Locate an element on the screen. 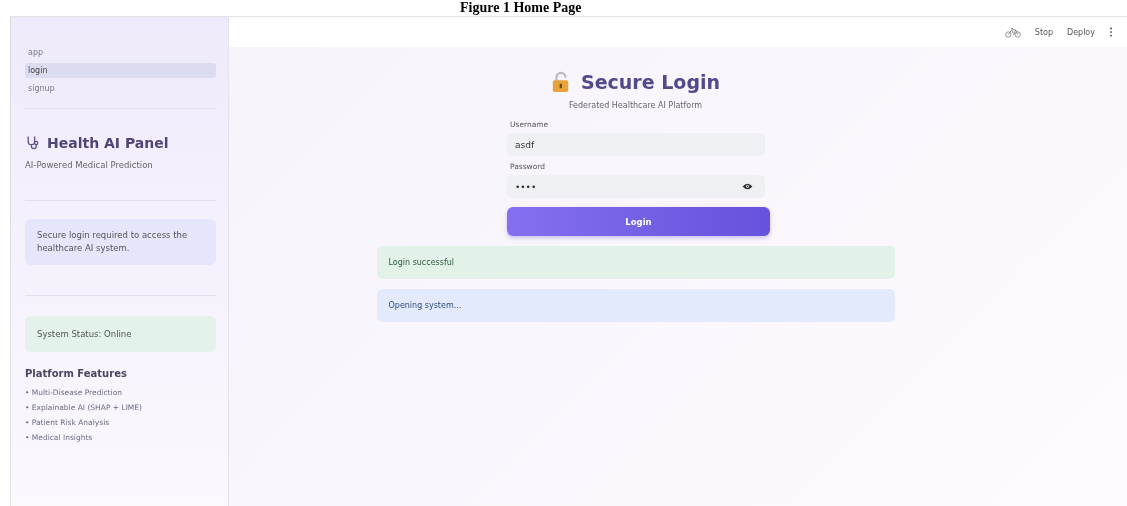  figure-caption: Figure 1 Home Page is located at coordinates (521, 8).